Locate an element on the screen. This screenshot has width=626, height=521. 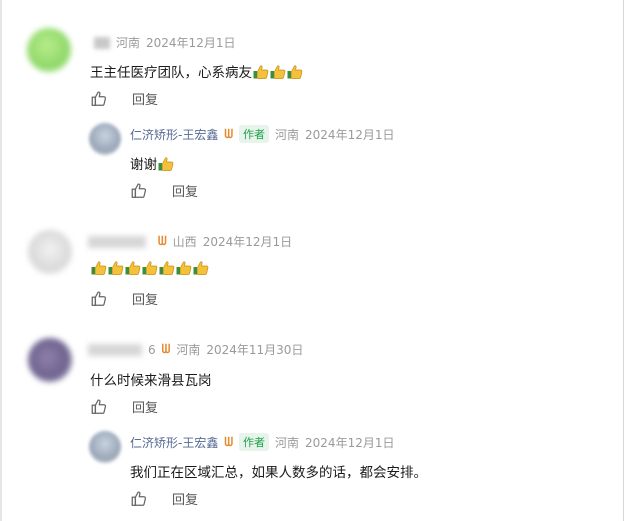
comment-text: 王主任医疗团队，心系病友 is located at coordinates (196, 71).